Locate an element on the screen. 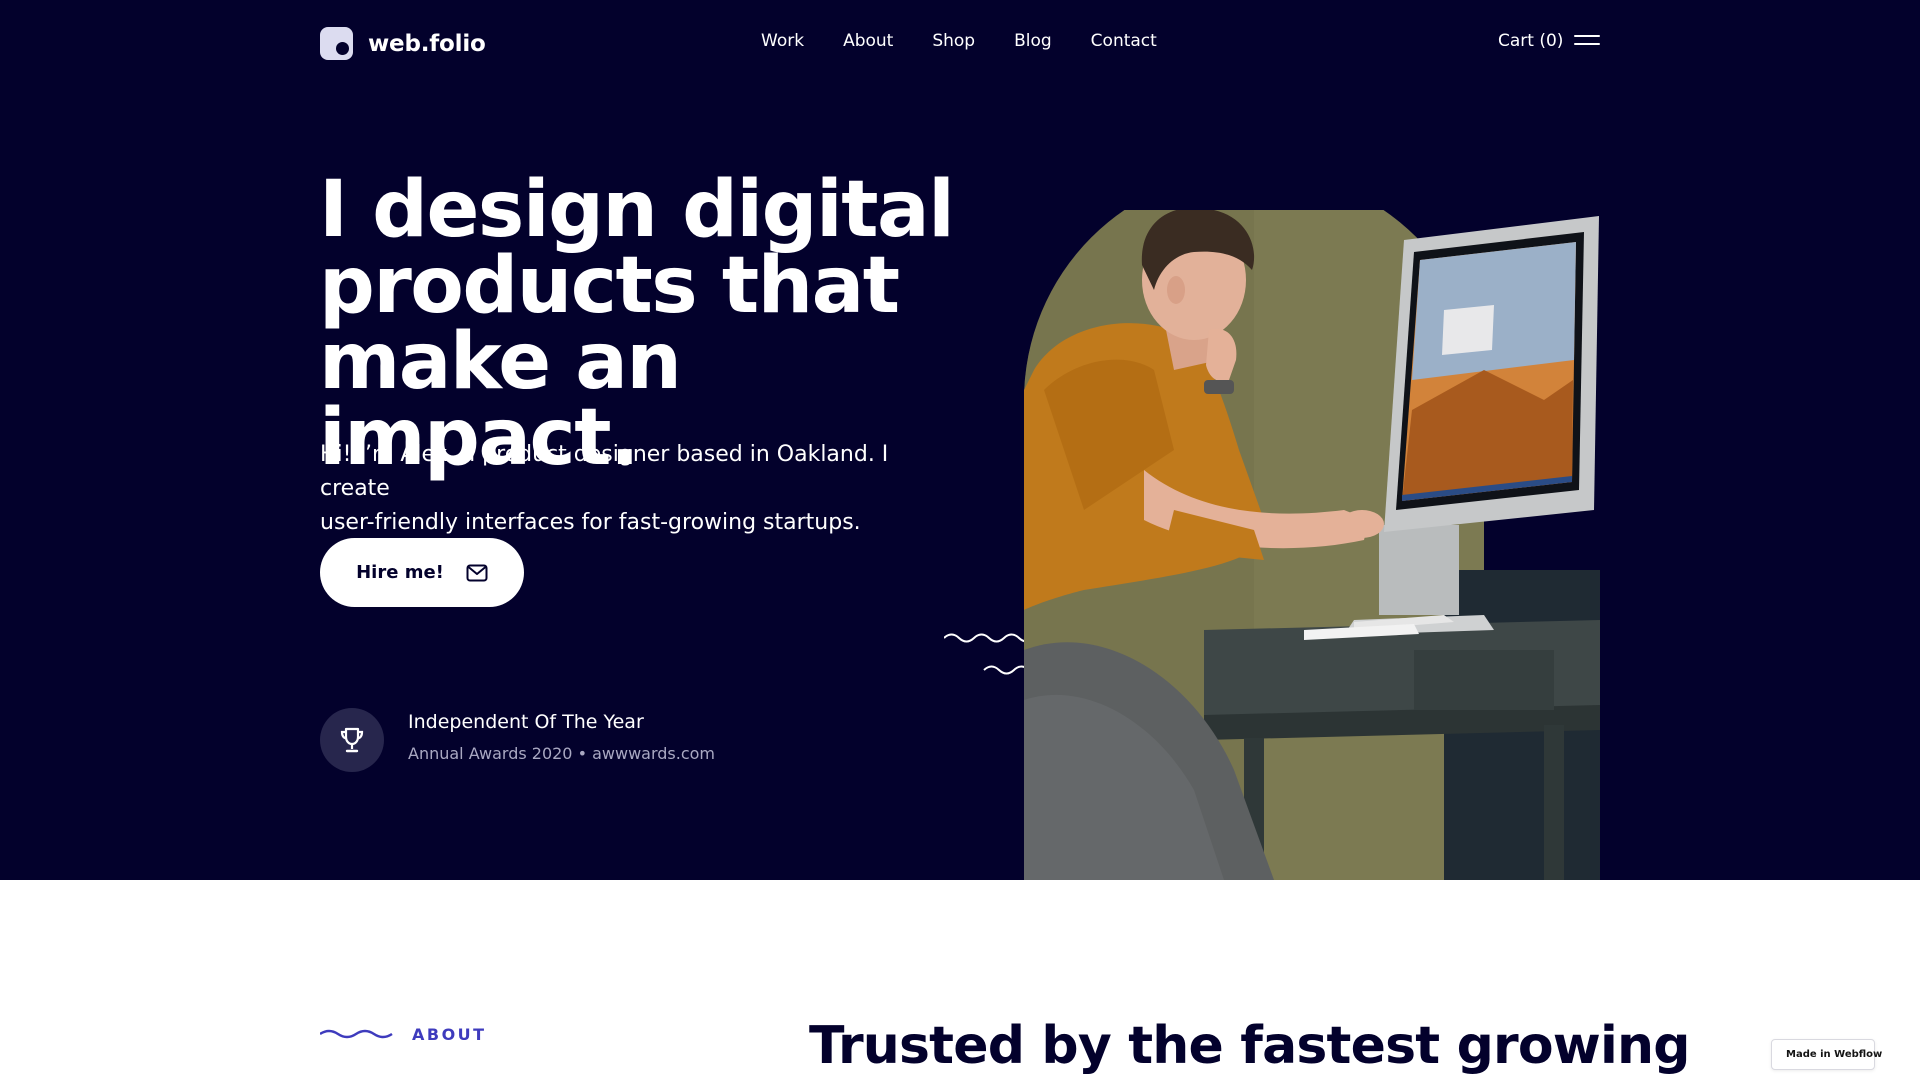  wave-icon is located at coordinates (356, 1034).